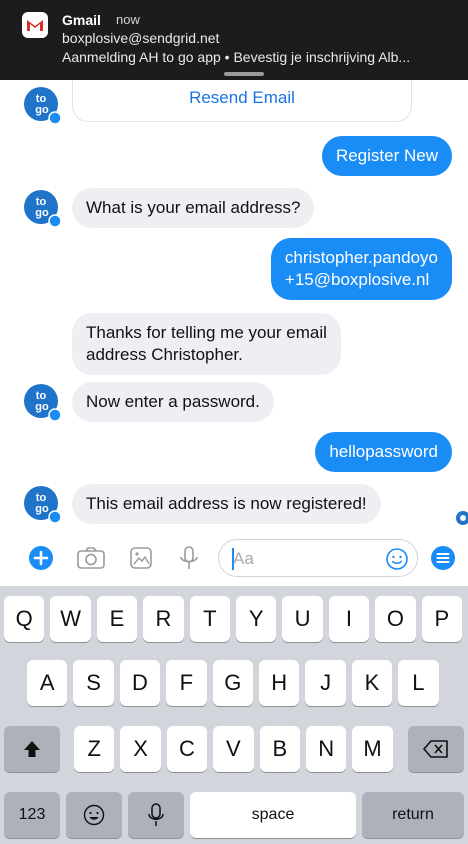  I want to click on return-key: return, so click(413, 815).